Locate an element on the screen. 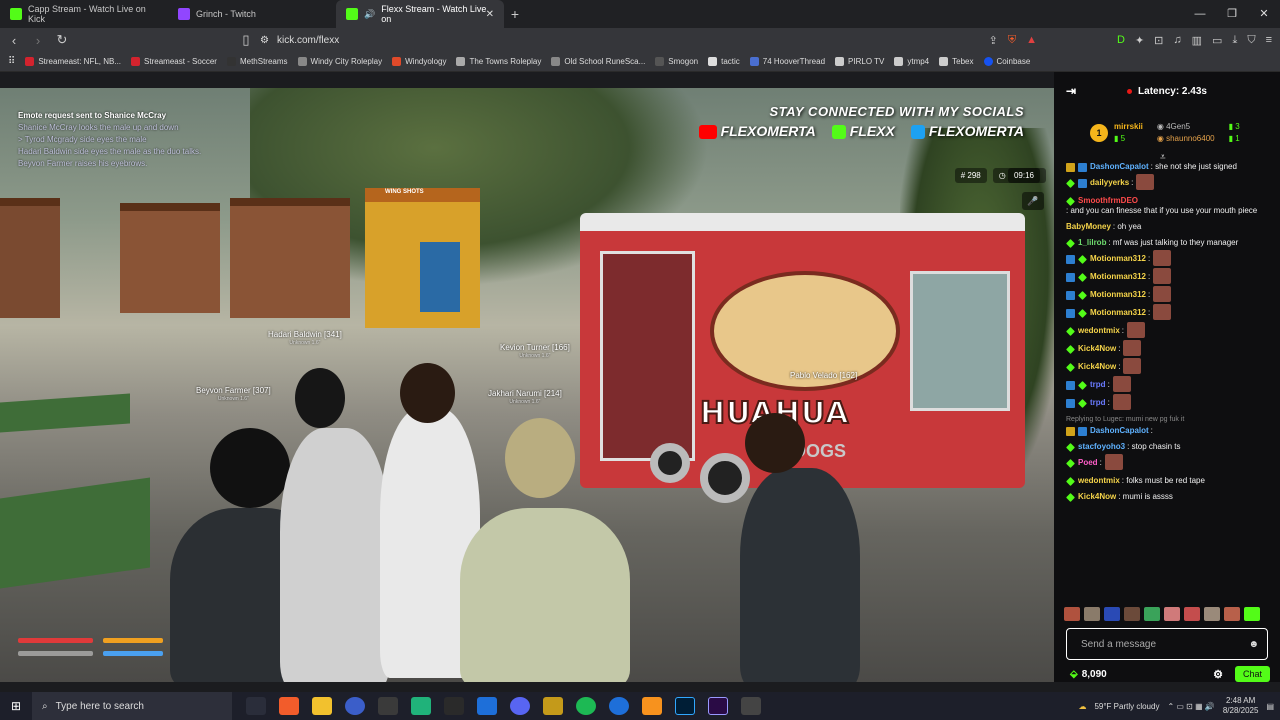  chat-message: trpd: is located at coordinates (1168, 402).